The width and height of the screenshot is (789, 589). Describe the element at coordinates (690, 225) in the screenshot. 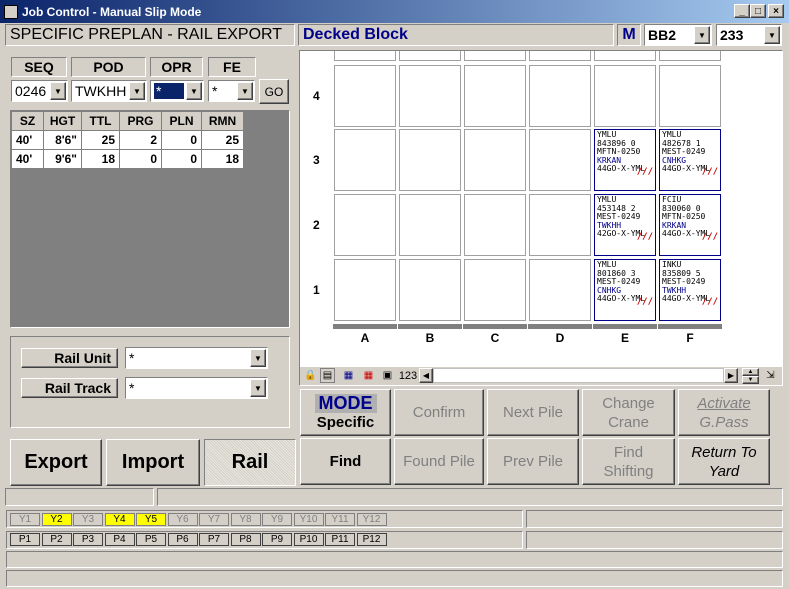

I see `container-tile: FCIU 830060 0 MFTN-0250 KRKAN 44GO-X-YML///` at that location.